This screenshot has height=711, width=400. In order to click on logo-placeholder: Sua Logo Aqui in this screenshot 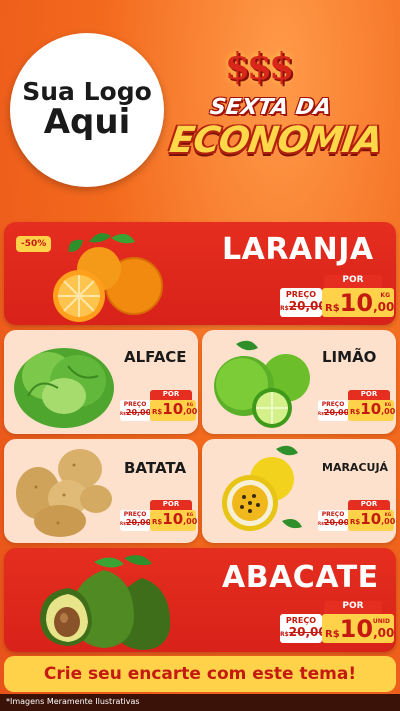, I will do `click(87, 110)`.